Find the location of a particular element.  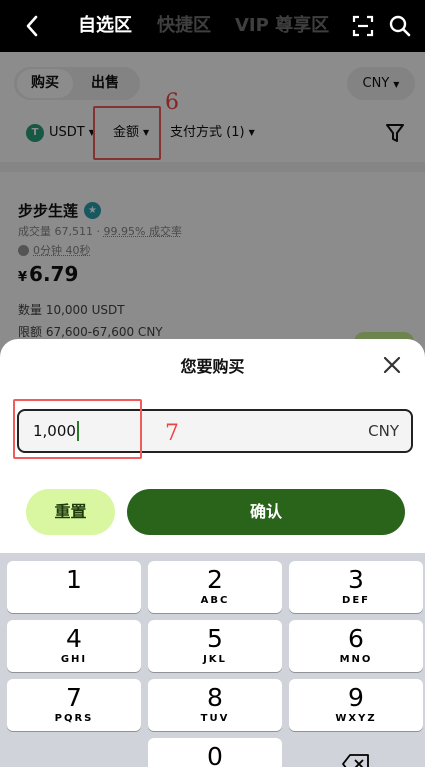

key-5: 5 JKL is located at coordinates (215, 646).